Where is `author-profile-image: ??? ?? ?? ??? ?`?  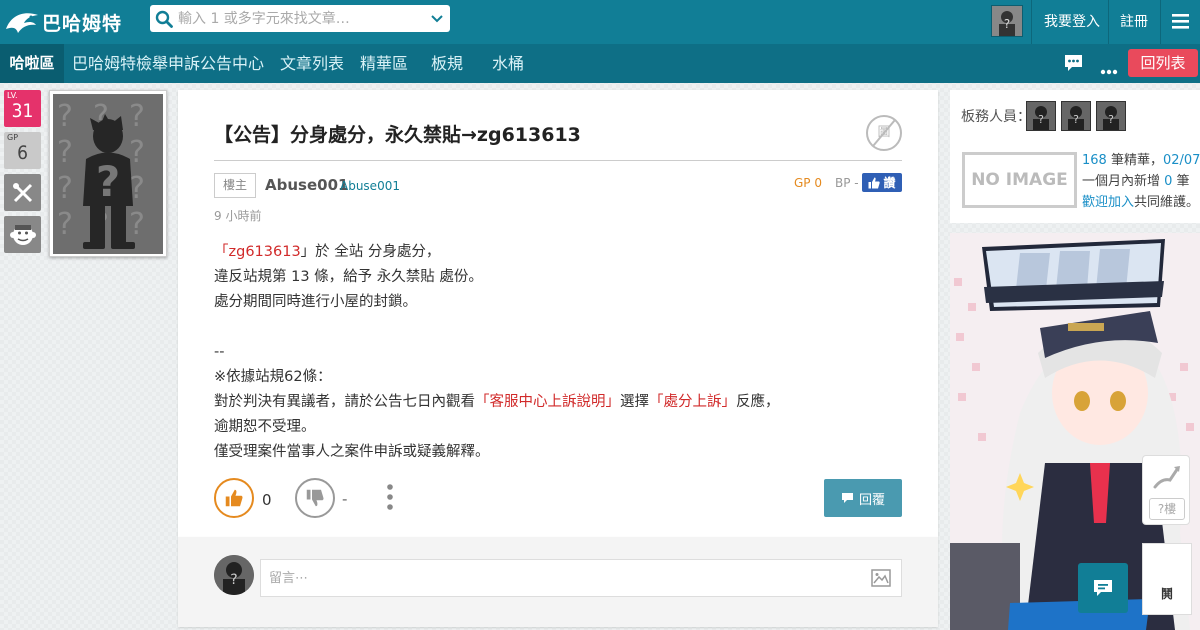 author-profile-image: ??? ?? ?? ??? ? is located at coordinates (108, 173).